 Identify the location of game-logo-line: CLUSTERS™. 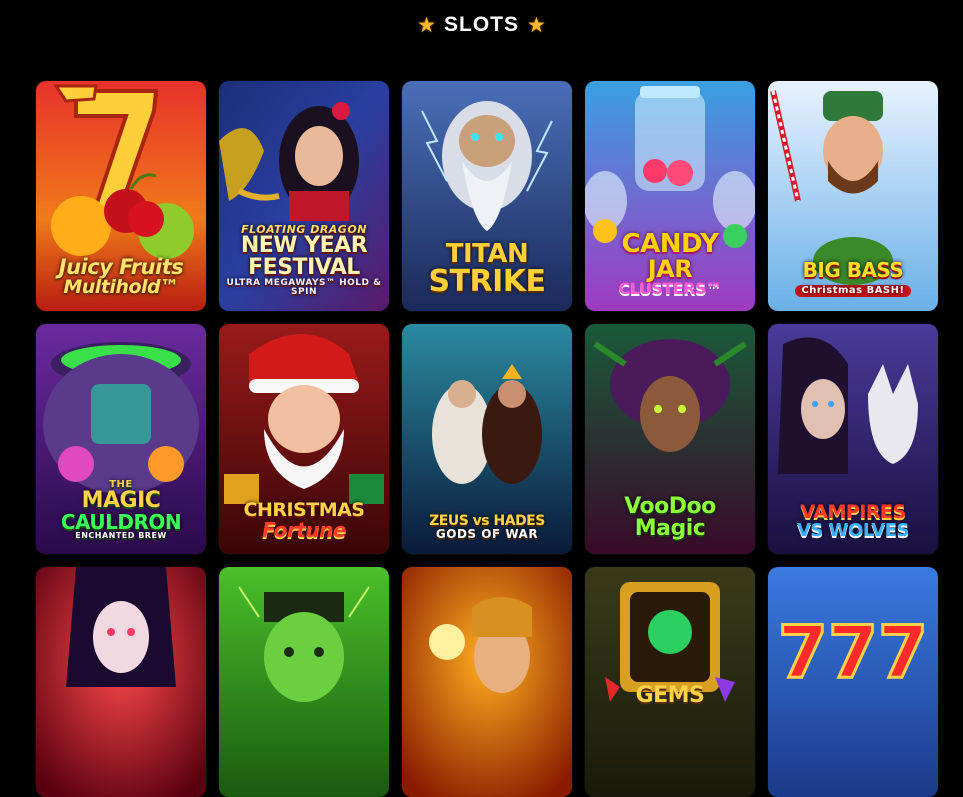
(670, 288).